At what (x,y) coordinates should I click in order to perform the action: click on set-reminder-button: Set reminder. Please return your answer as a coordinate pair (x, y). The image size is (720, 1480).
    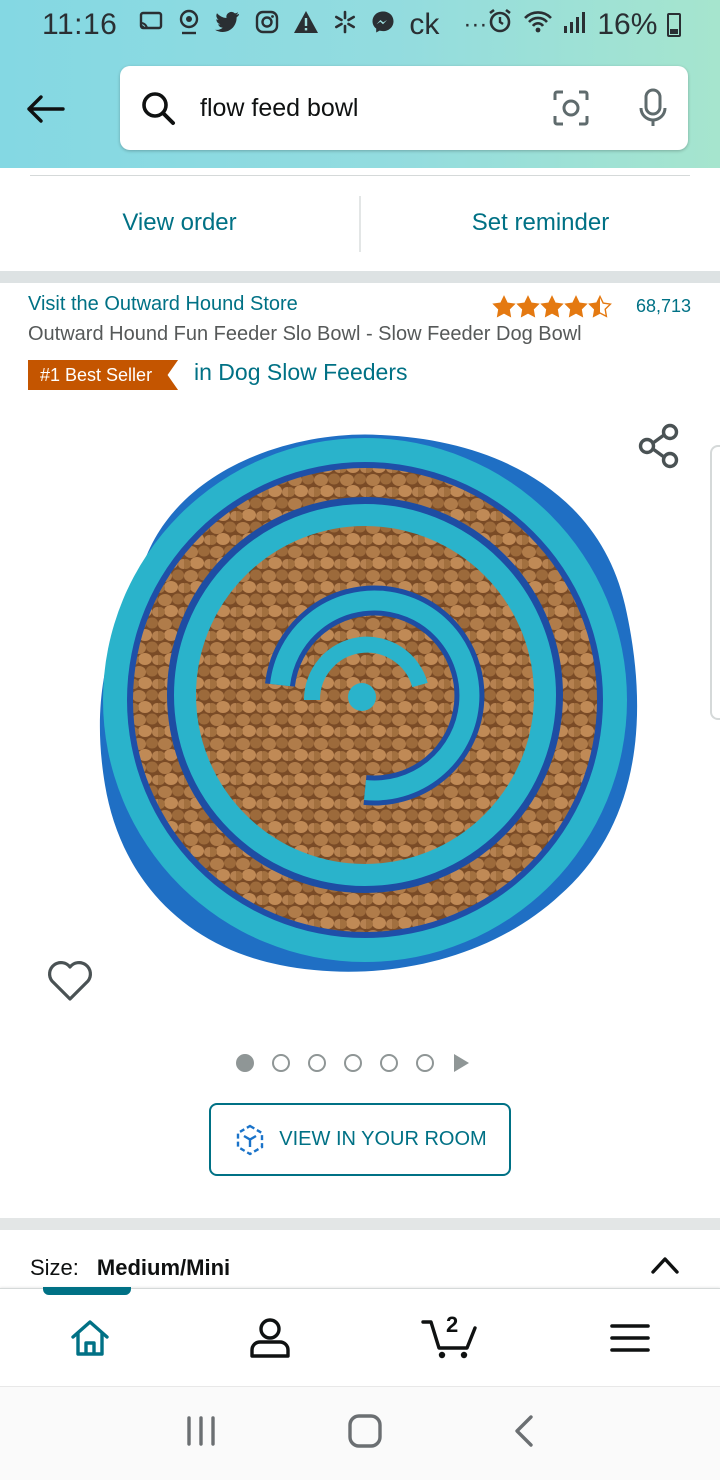
    Looking at the image, I should click on (540, 223).